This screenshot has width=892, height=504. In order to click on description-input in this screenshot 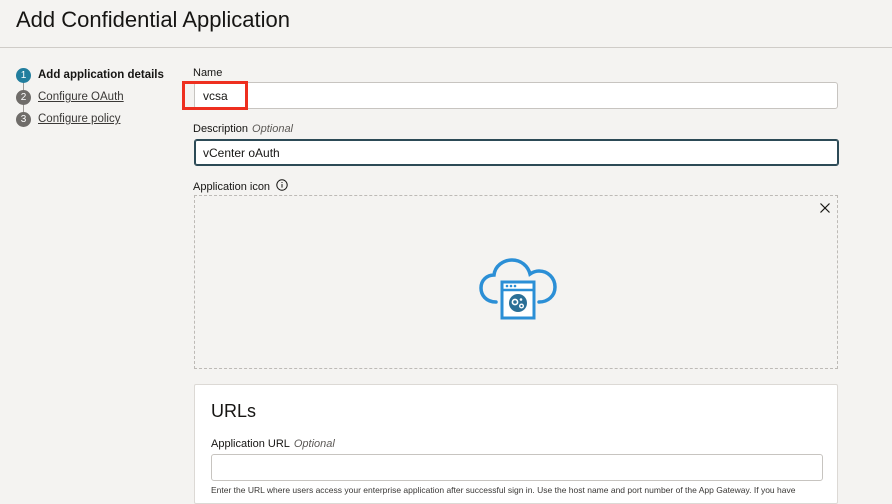, I will do `click(516, 152)`.